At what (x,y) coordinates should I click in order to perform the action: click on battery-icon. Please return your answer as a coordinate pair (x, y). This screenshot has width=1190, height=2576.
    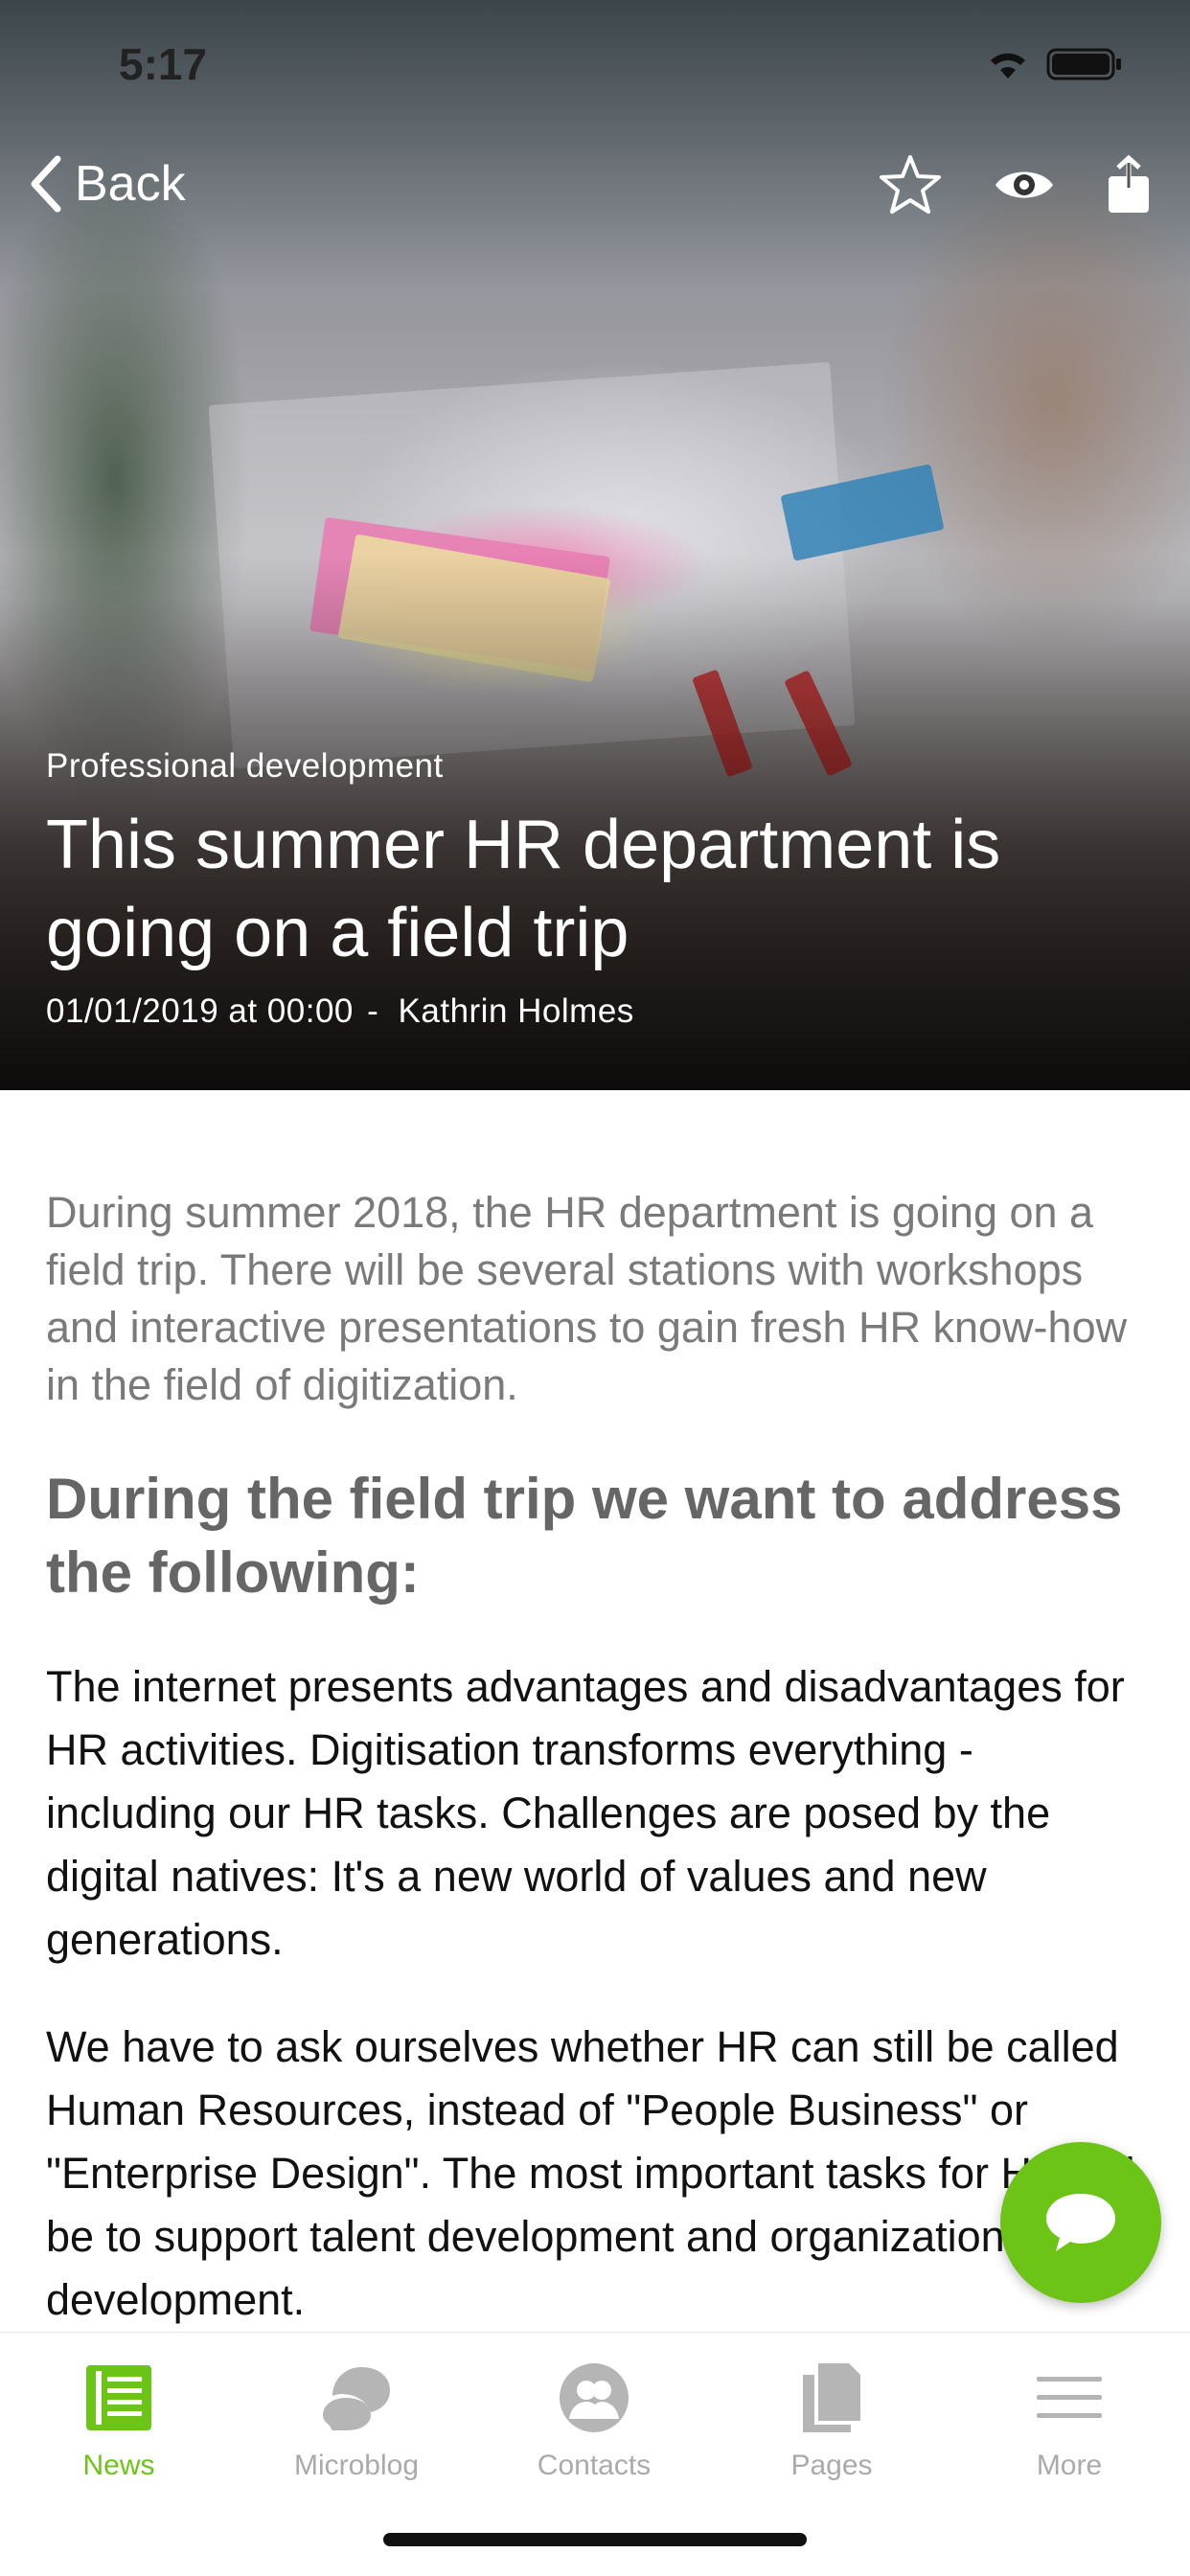
    Looking at the image, I should click on (1084, 66).